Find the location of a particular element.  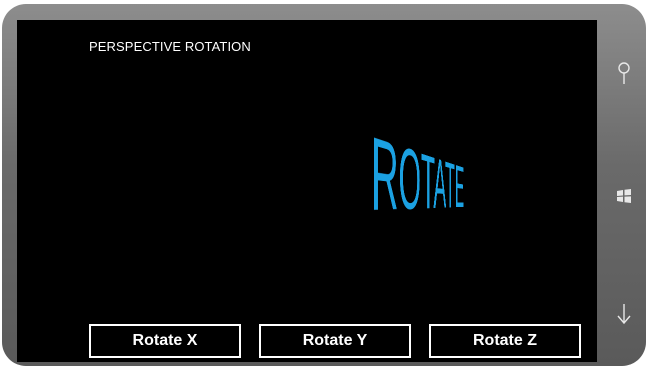

windows-logo-icon is located at coordinates (624, 196).